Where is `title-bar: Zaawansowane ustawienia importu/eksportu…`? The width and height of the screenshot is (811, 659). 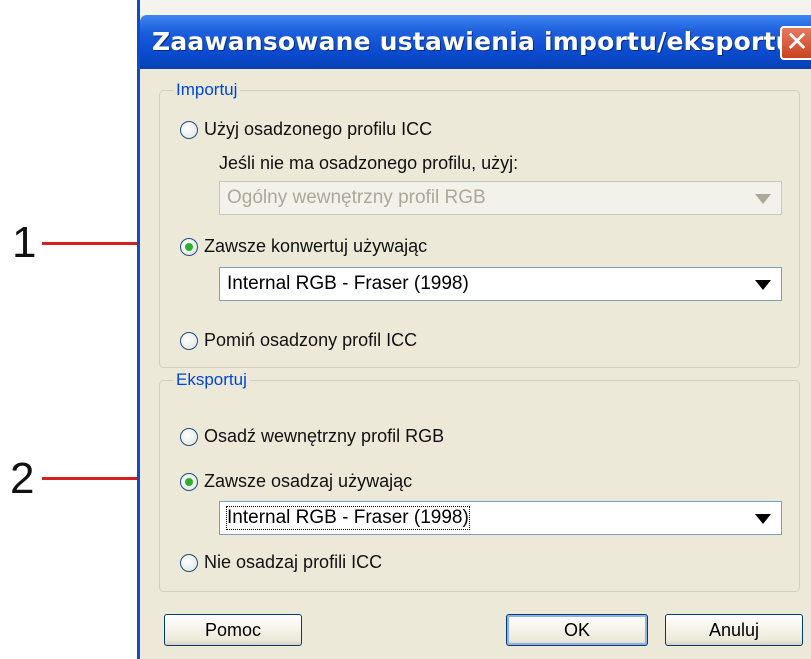
title-bar: Zaawansowane ustawienia importu/eksportu… is located at coordinates (475, 42).